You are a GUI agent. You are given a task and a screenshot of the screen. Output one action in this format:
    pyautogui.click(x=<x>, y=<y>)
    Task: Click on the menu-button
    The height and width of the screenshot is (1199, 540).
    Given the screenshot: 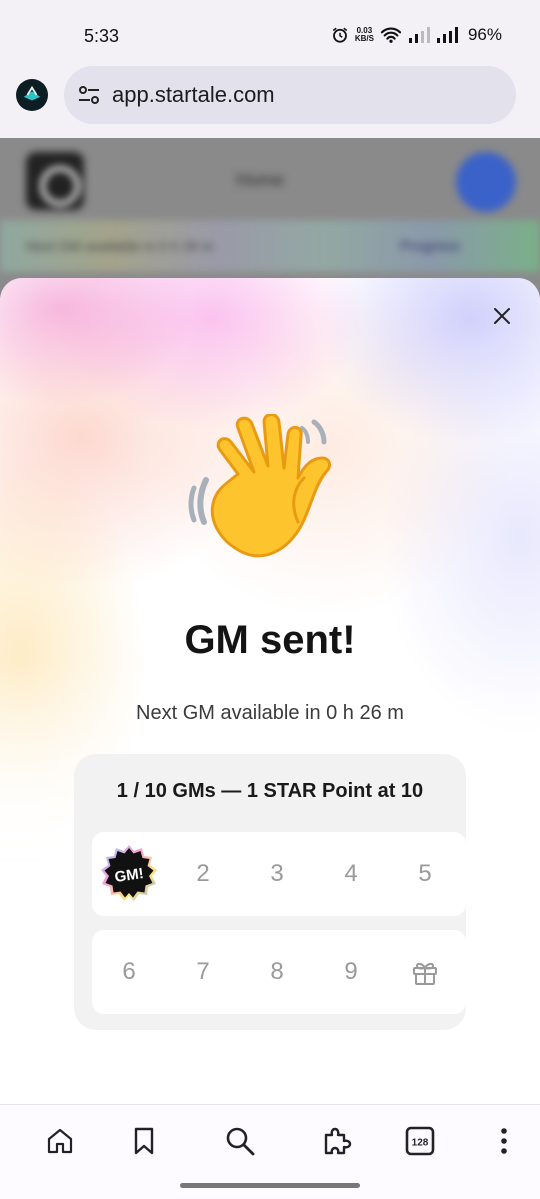 What is the action you would take?
    pyautogui.click(x=504, y=1141)
    